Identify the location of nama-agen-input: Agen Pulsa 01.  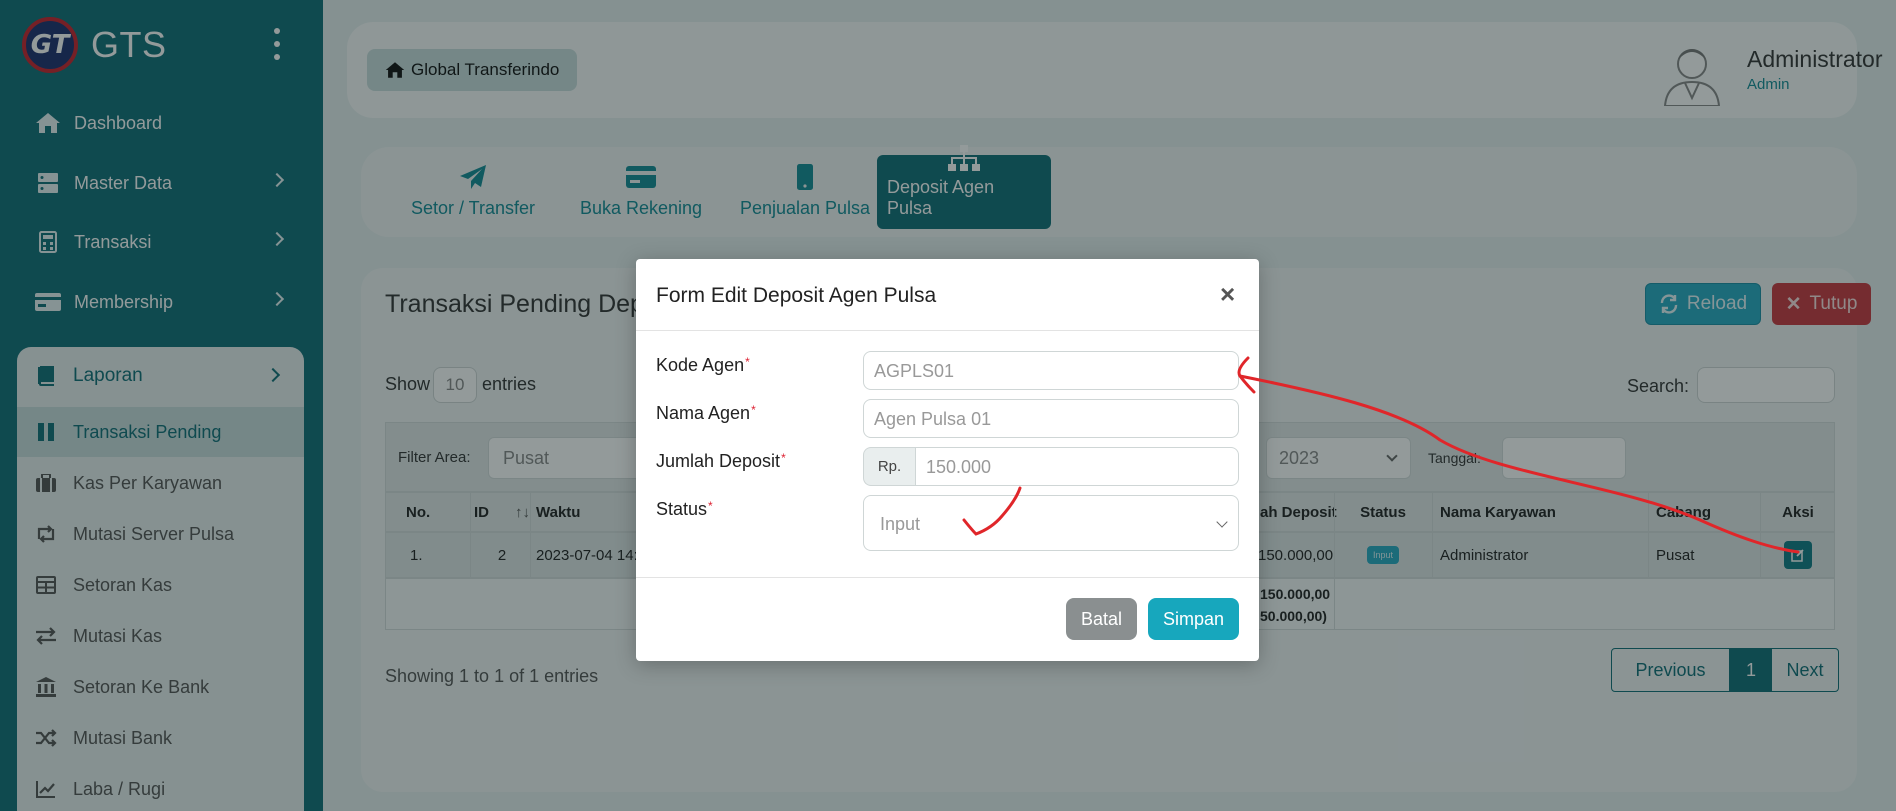
(1051, 418).